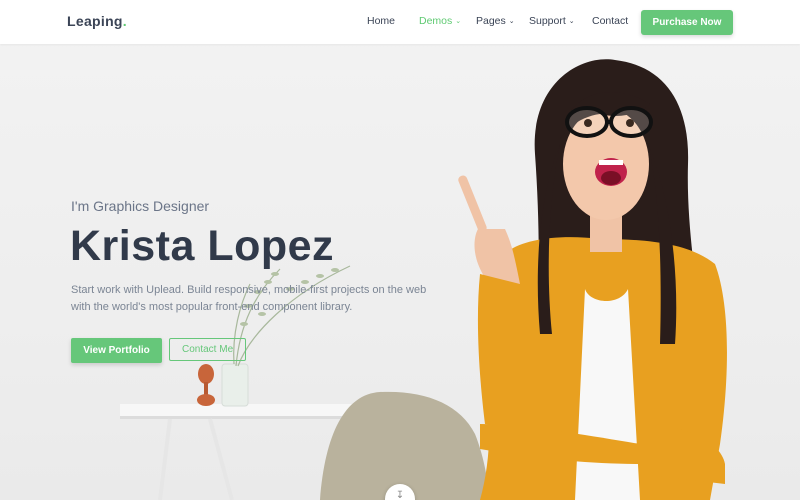  I want to click on vase, so click(235, 385).